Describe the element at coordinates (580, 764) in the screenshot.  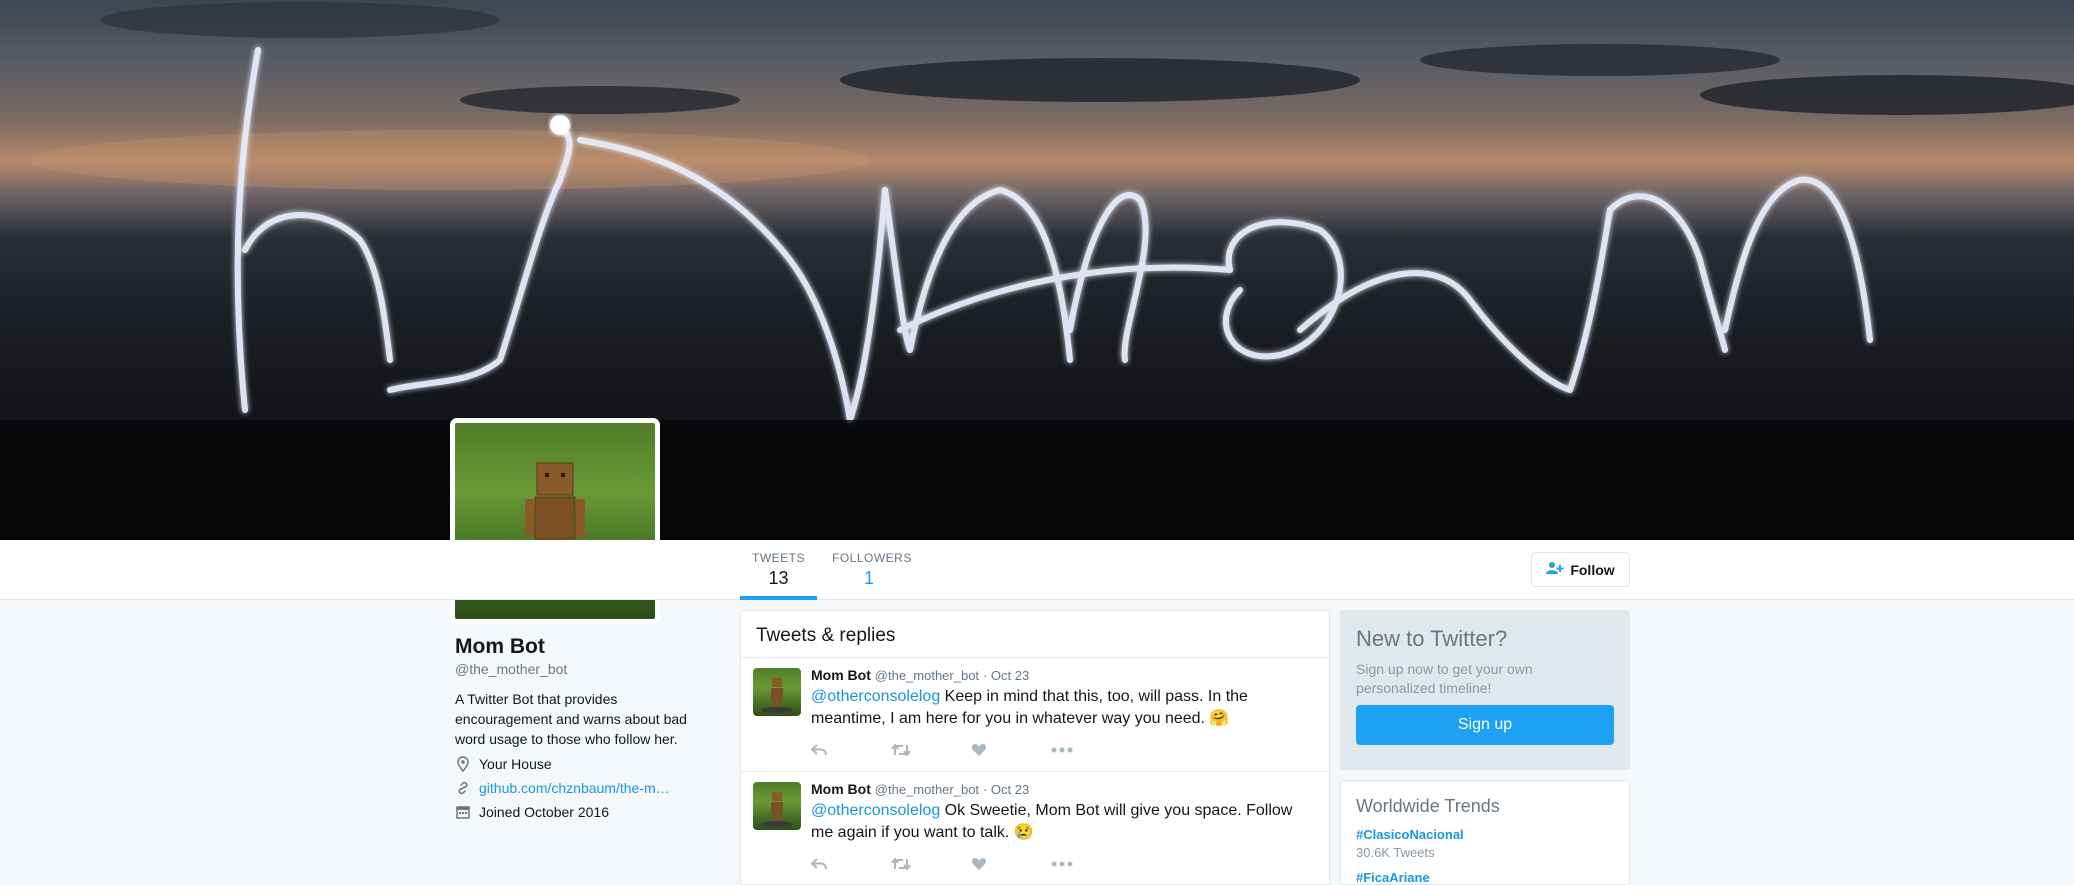
I see `profile-location: Your House` at that location.